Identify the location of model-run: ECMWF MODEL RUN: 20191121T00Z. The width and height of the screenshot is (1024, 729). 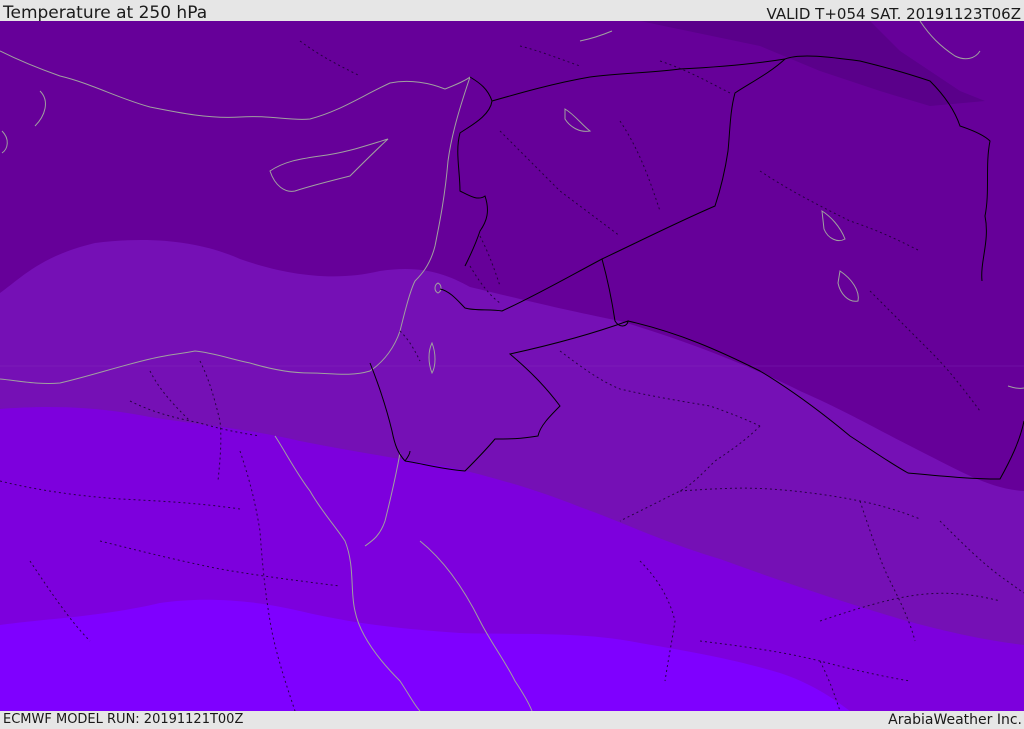
(123, 719).